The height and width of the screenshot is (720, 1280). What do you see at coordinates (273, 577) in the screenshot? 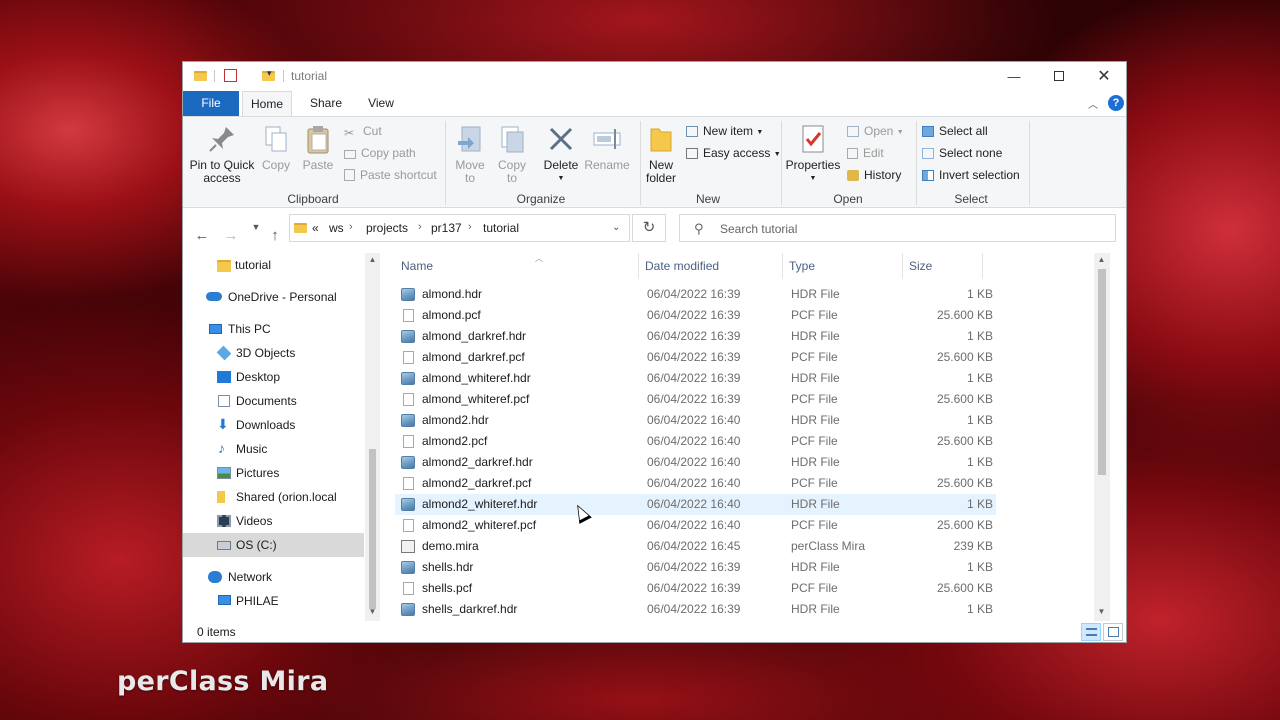
I see `nav-item-network: Network` at bounding box center [273, 577].